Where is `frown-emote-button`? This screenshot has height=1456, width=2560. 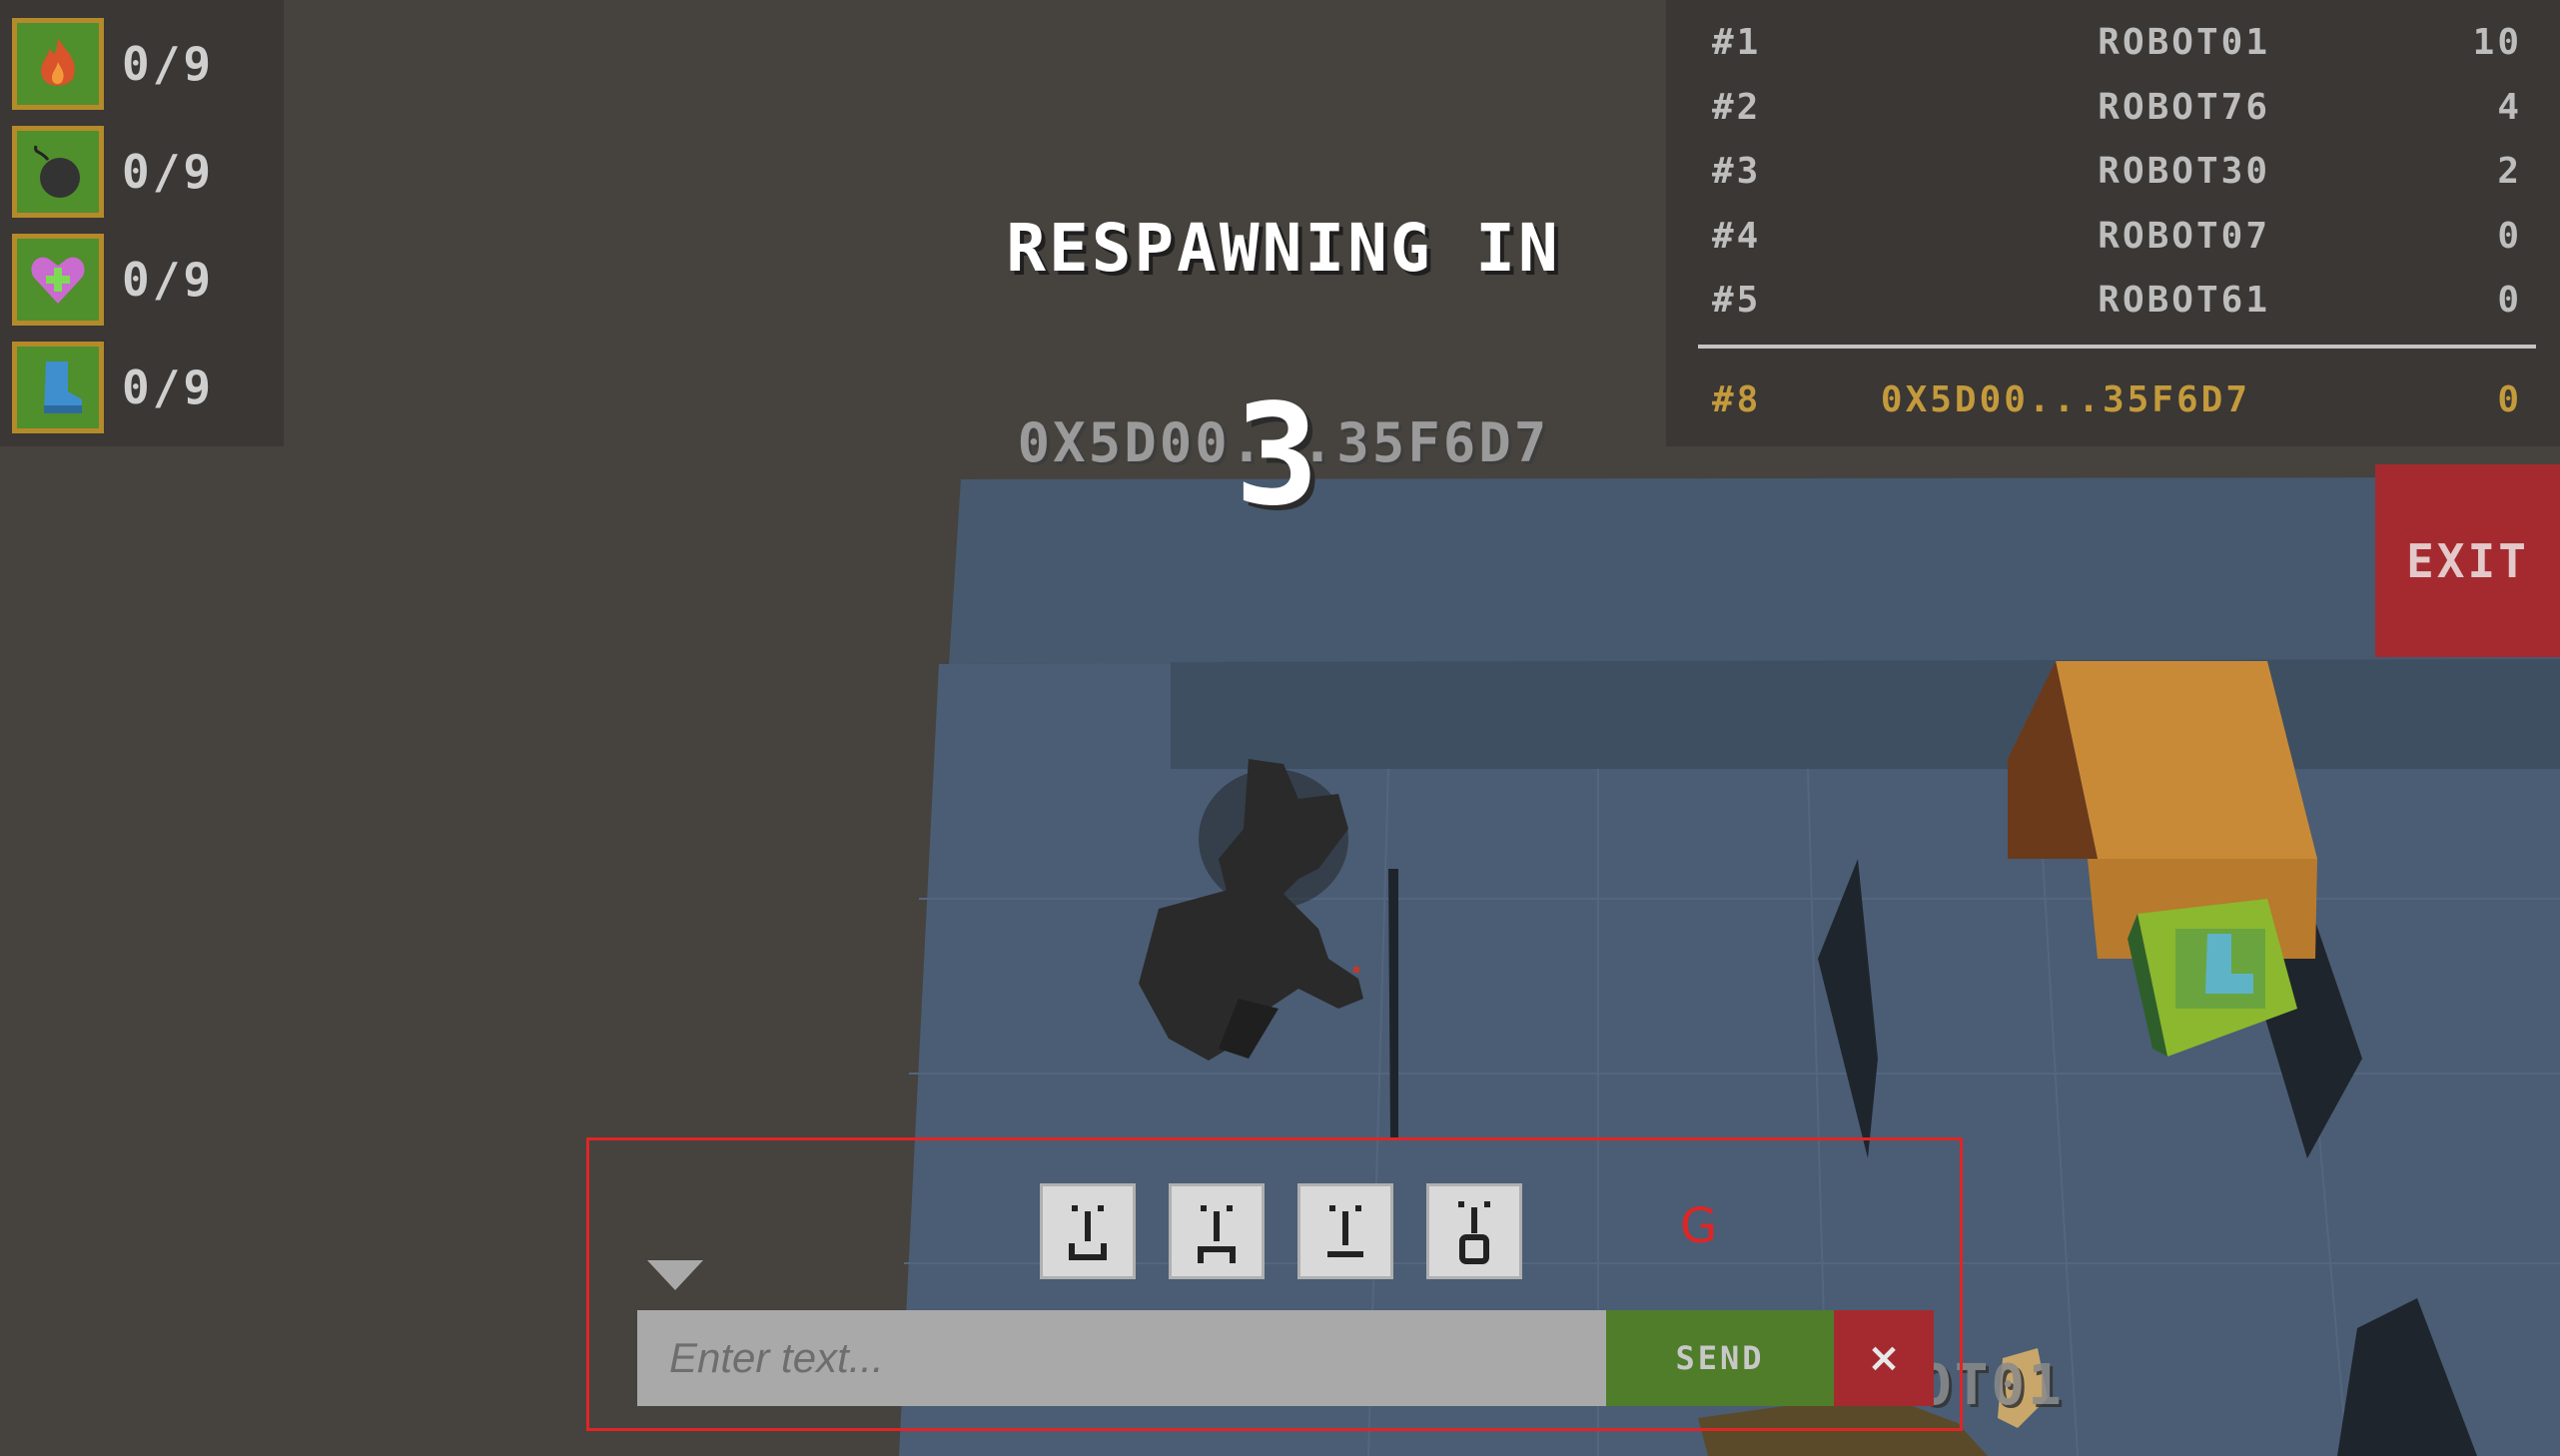
frown-emote-button is located at coordinates (1217, 1231).